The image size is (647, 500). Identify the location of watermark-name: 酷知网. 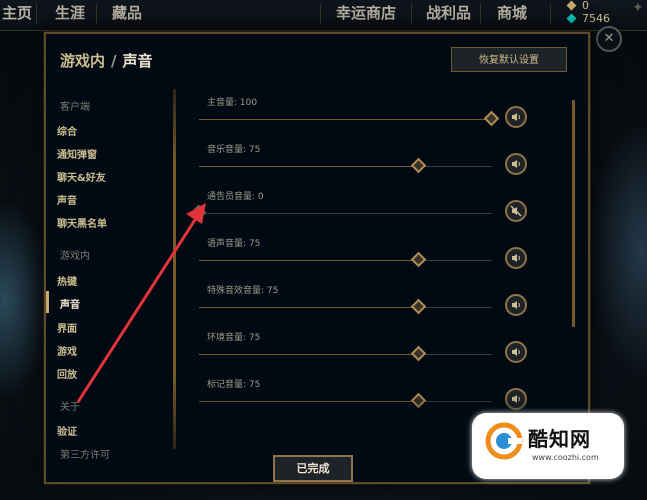
(559, 439).